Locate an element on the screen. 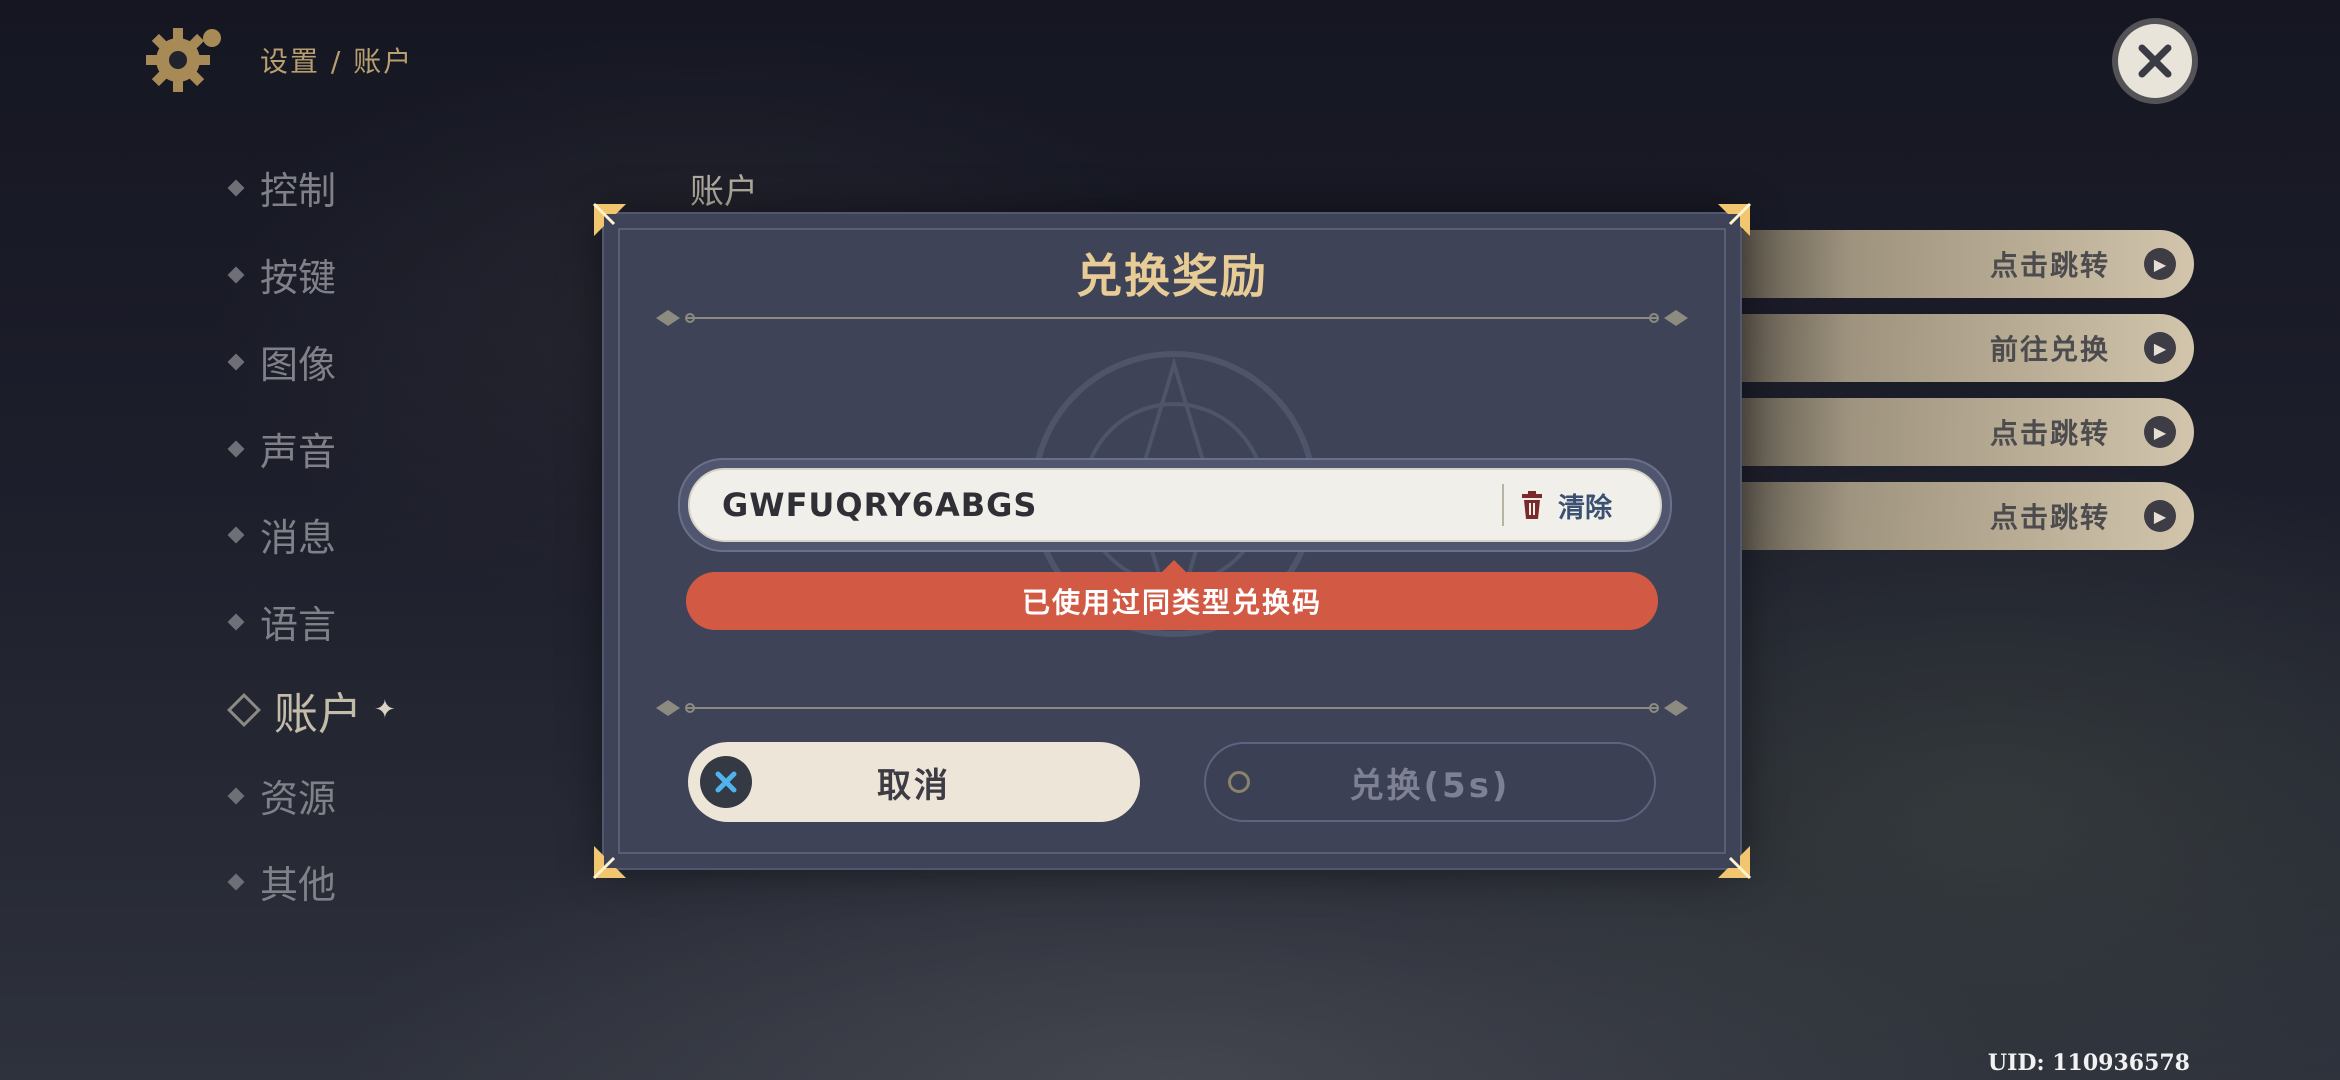 The height and width of the screenshot is (1080, 2340). error-message: 已使用过同类型兑换码 is located at coordinates (1172, 601).